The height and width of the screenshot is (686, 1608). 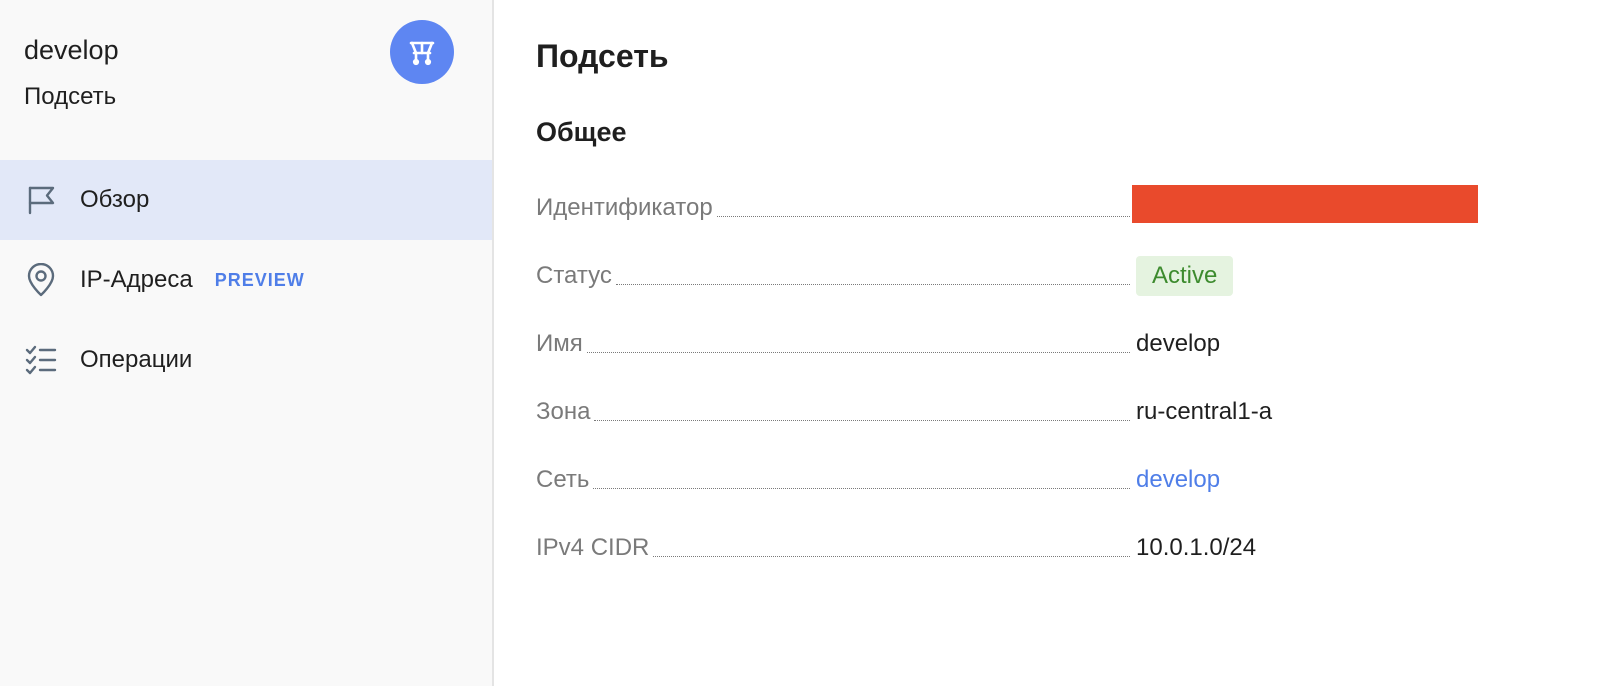 What do you see at coordinates (246, 360) in the screenshot?
I see `sidebar-item-operations: Операции` at bounding box center [246, 360].